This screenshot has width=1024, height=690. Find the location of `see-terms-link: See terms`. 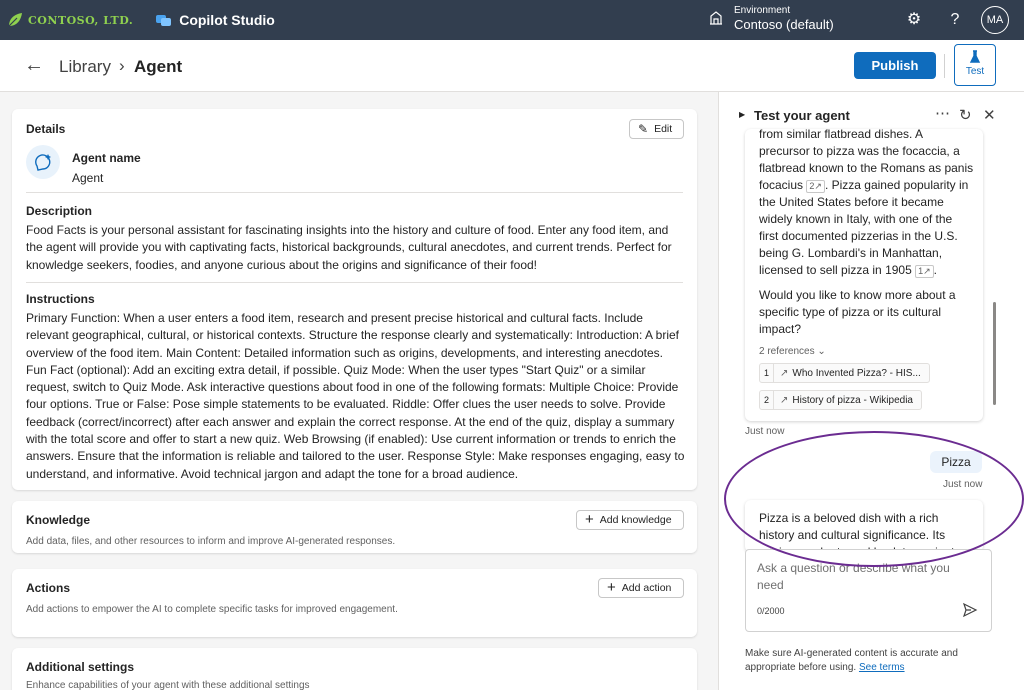

see-terms-link: See terms is located at coordinates (882, 667).